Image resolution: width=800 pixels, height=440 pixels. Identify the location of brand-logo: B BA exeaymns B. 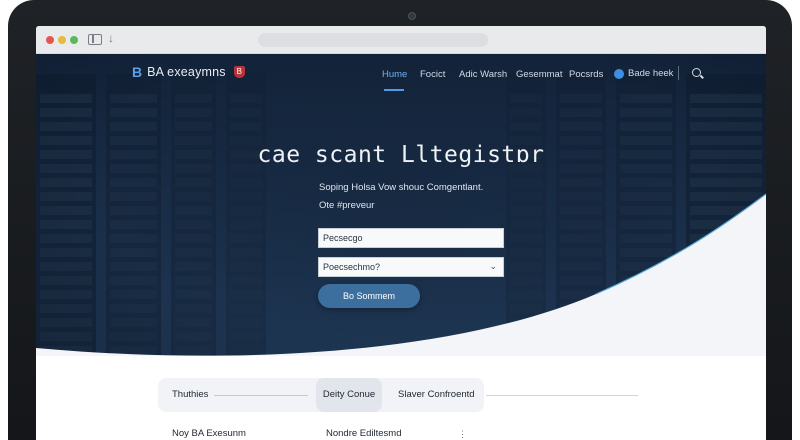
(188, 72).